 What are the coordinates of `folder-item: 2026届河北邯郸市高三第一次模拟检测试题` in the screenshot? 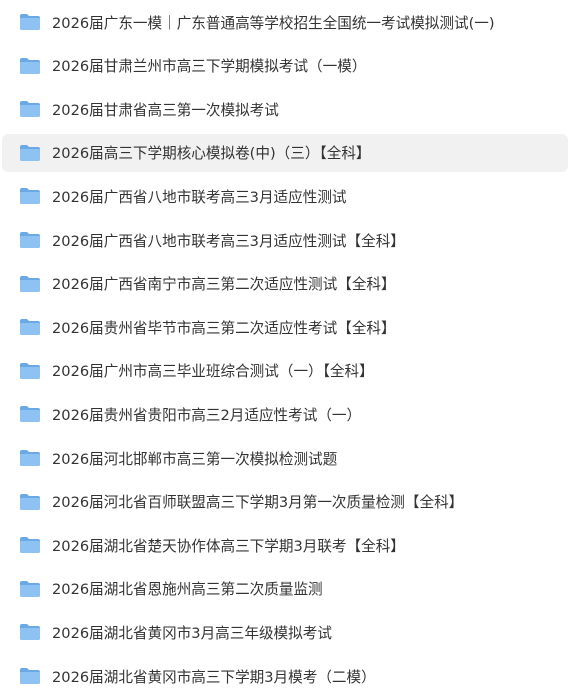 It's located at (285, 458).